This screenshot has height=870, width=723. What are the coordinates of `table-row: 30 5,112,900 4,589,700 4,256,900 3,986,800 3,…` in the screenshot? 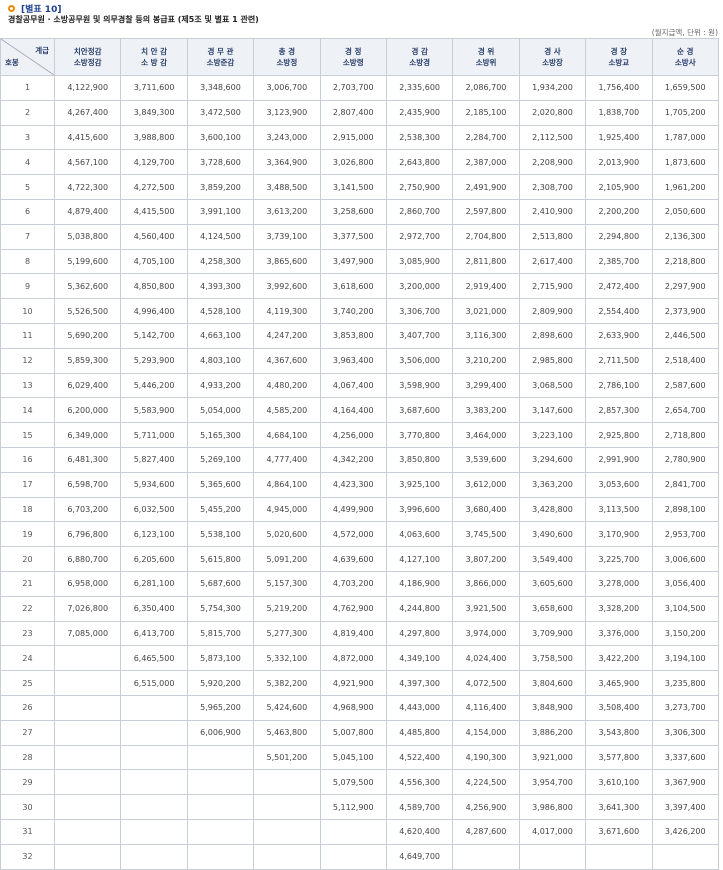 It's located at (360, 807).